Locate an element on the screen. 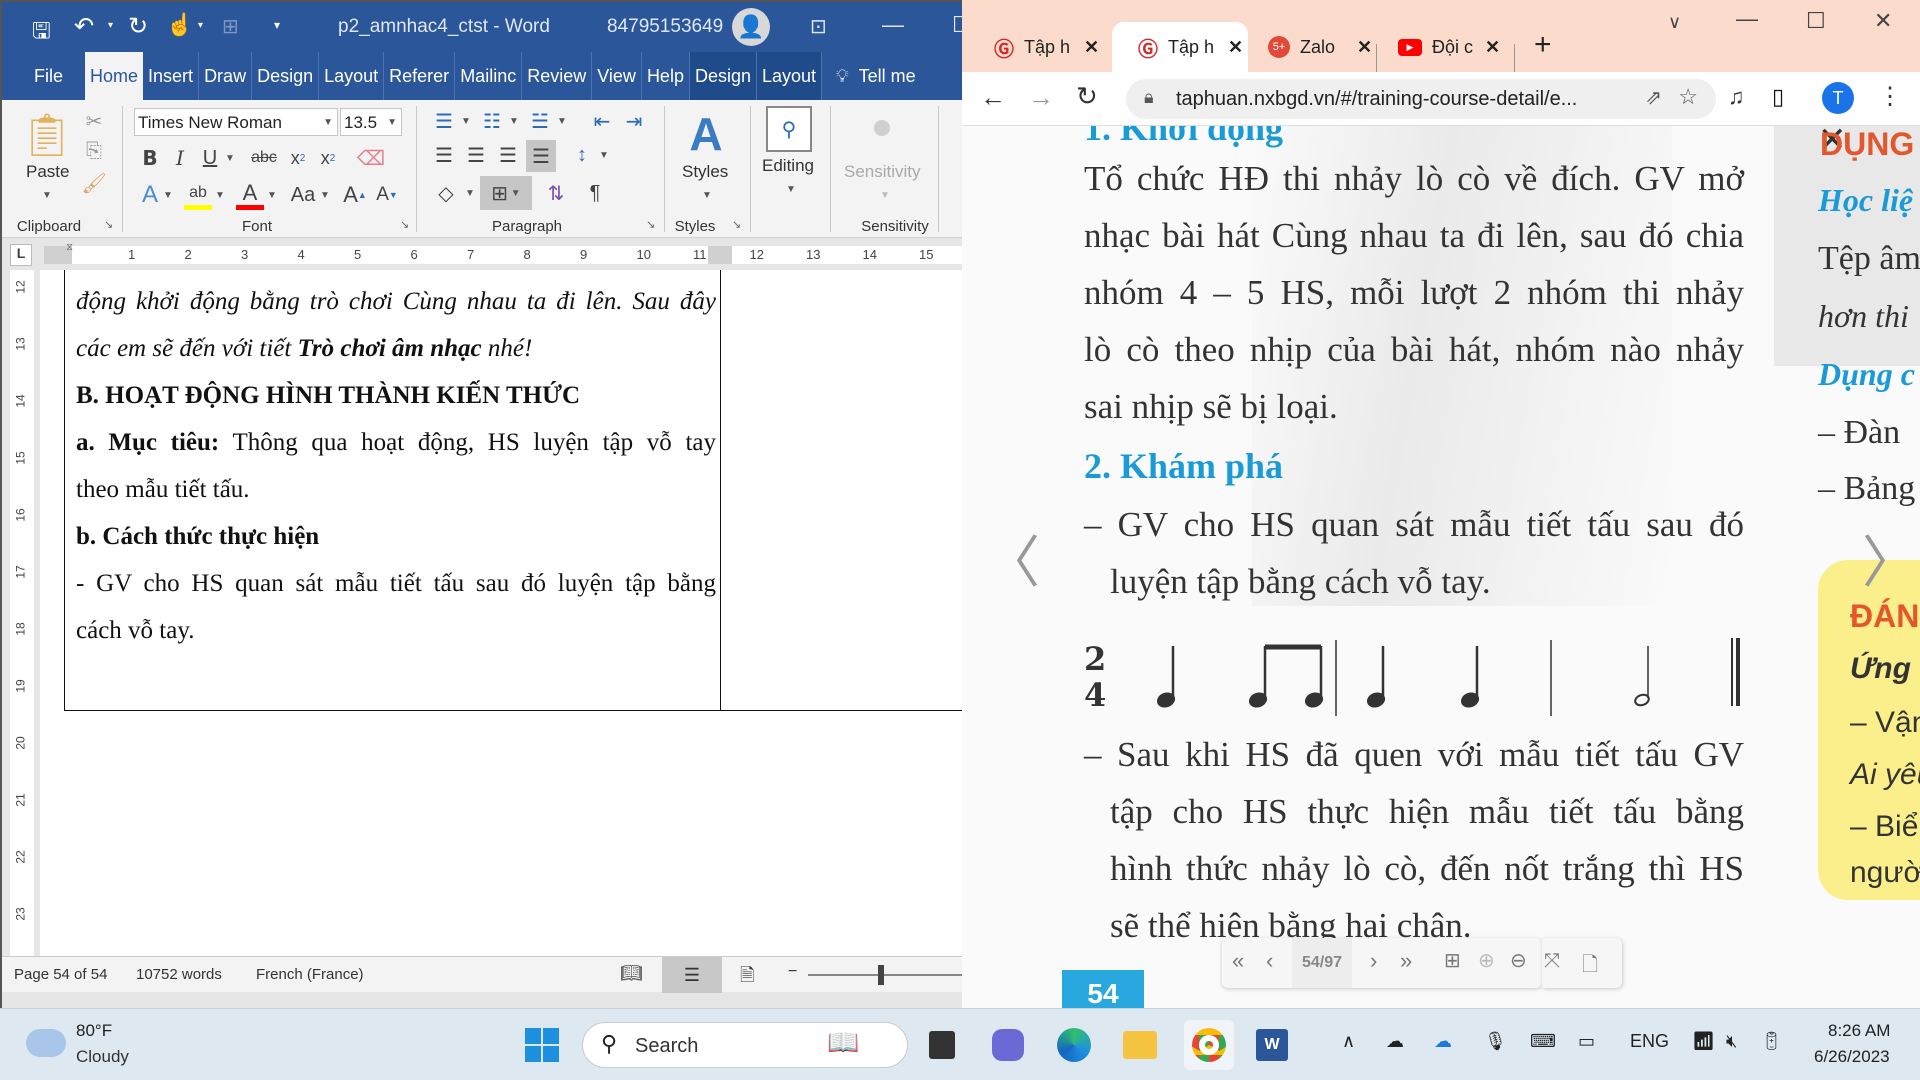 Image resolution: width=1920 pixels, height=1080 pixels. highlight-dropdown-icon: ▼ is located at coordinates (220, 195).